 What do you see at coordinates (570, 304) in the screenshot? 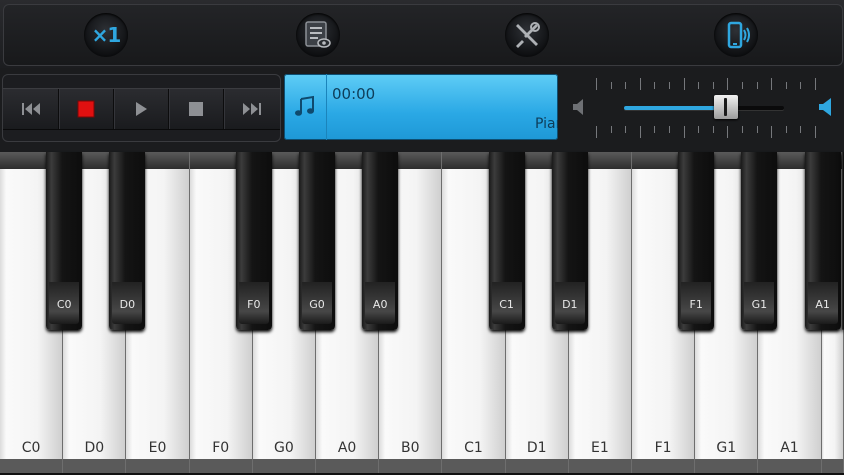
I see `black-key-label: D1` at bounding box center [570, 304].